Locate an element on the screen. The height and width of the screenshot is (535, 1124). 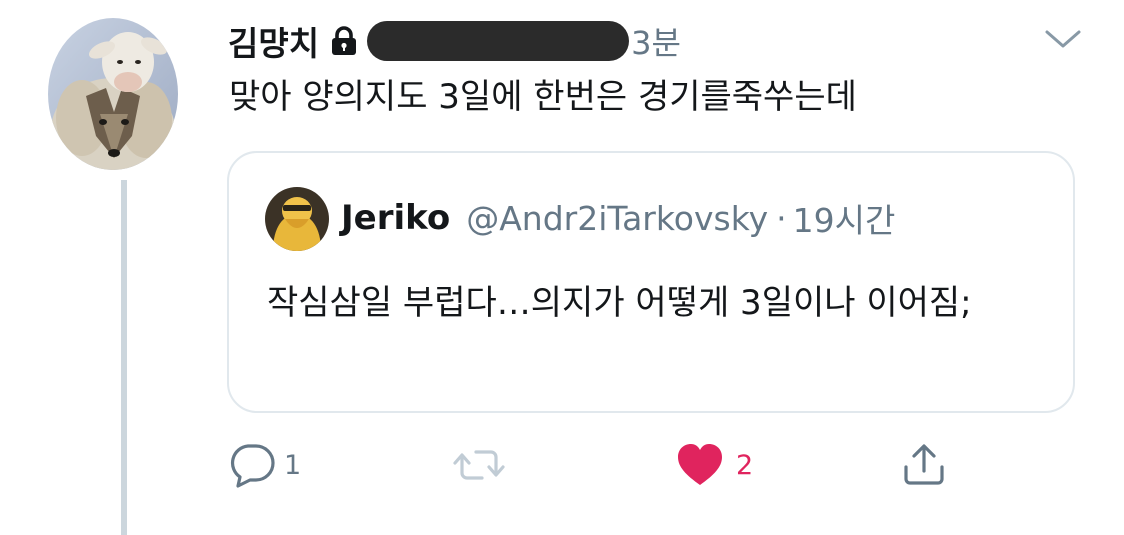
avatar is located at coordinates (113, 94).